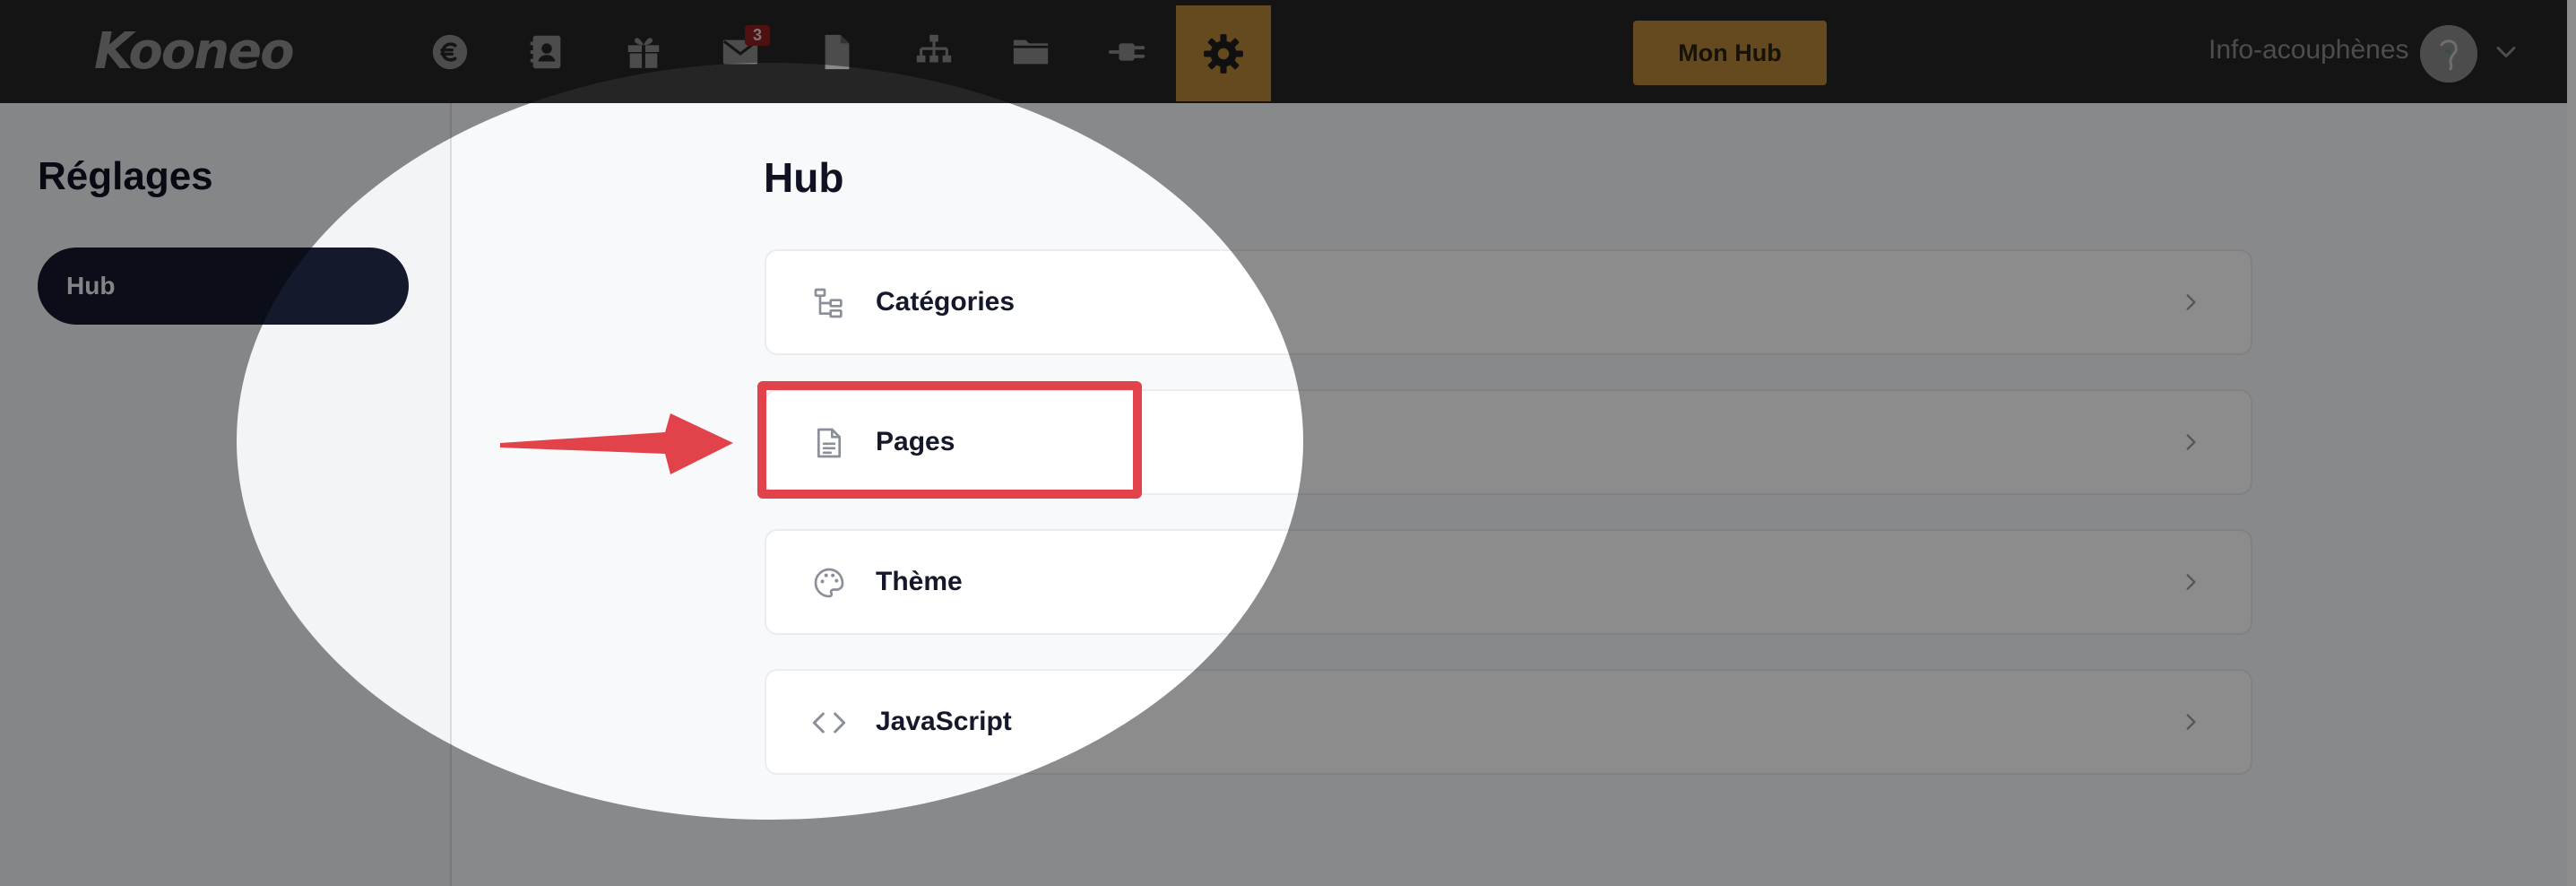 The image size is (2576, 886). What do you see at coordinates (1508, 582) in the screenshot?
I see `settings-item-theme: Thème` at bounding box center [1508, 582].